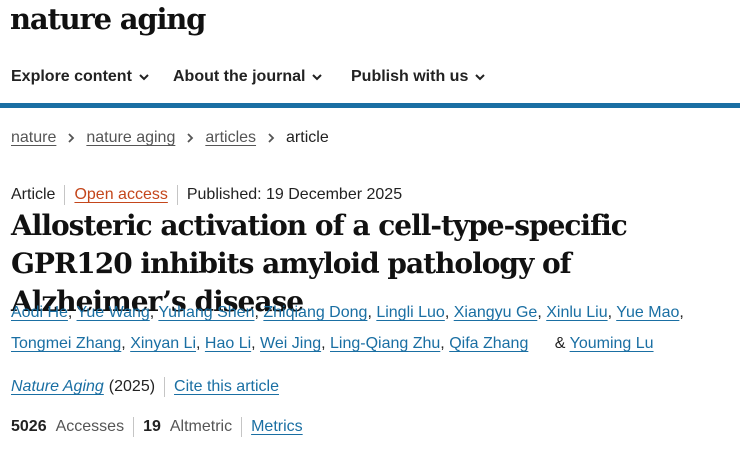  Describe the element at coordinates (57, 387) in the screenshot. I see `journal-link: Nature Aging` at that location.